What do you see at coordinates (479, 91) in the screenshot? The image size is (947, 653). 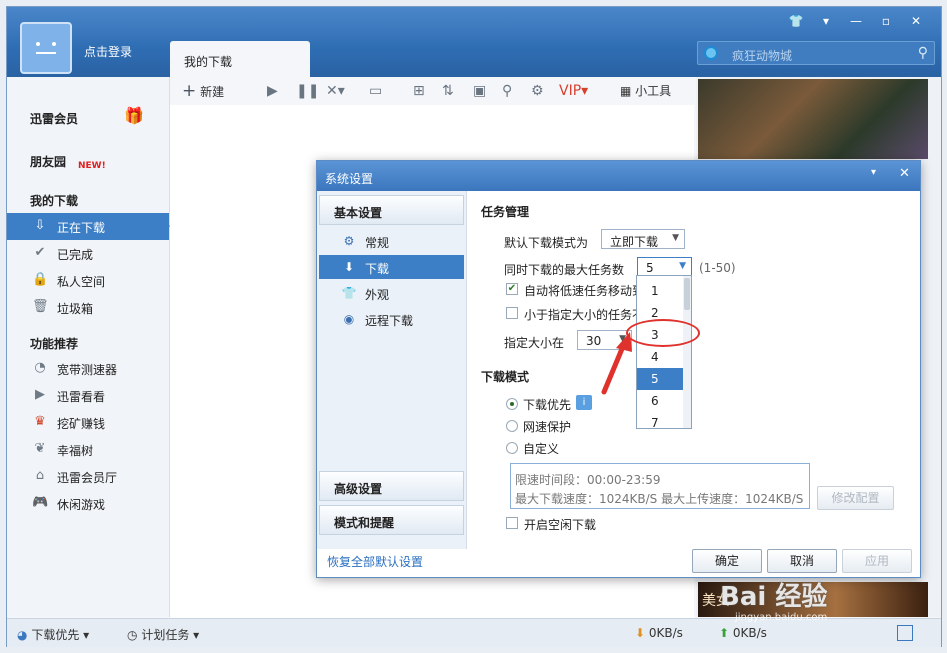 I see `info-icon: ▣` at bounding box center [479, 91].